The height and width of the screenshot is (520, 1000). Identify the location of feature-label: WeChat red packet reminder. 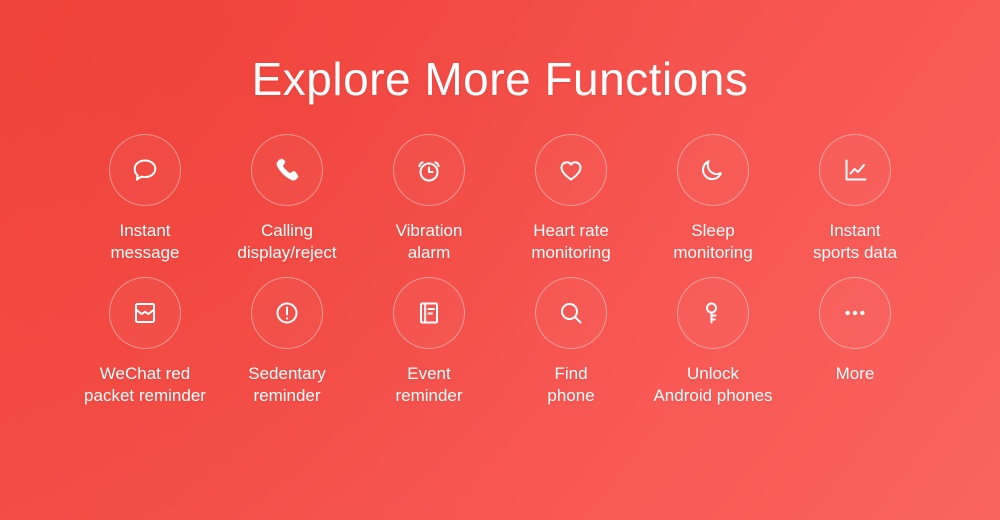
(145, 384).